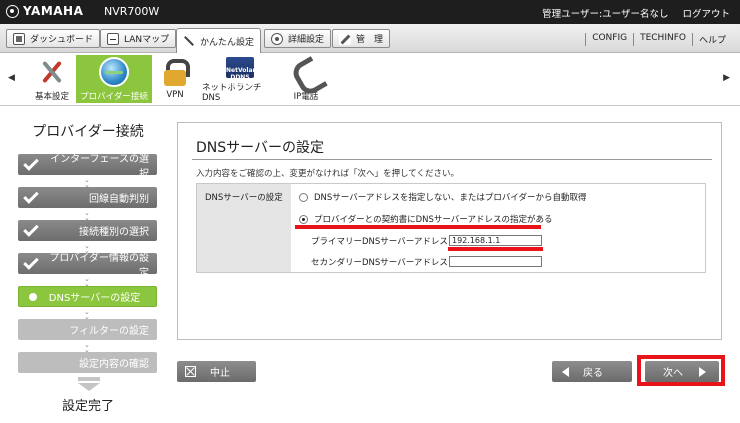 The width and height of the screenshot is (740, 423). Describe the element at coordinates (87, 406) in the screenshot. I see `wizard-final-step: 設定完了` at that location.